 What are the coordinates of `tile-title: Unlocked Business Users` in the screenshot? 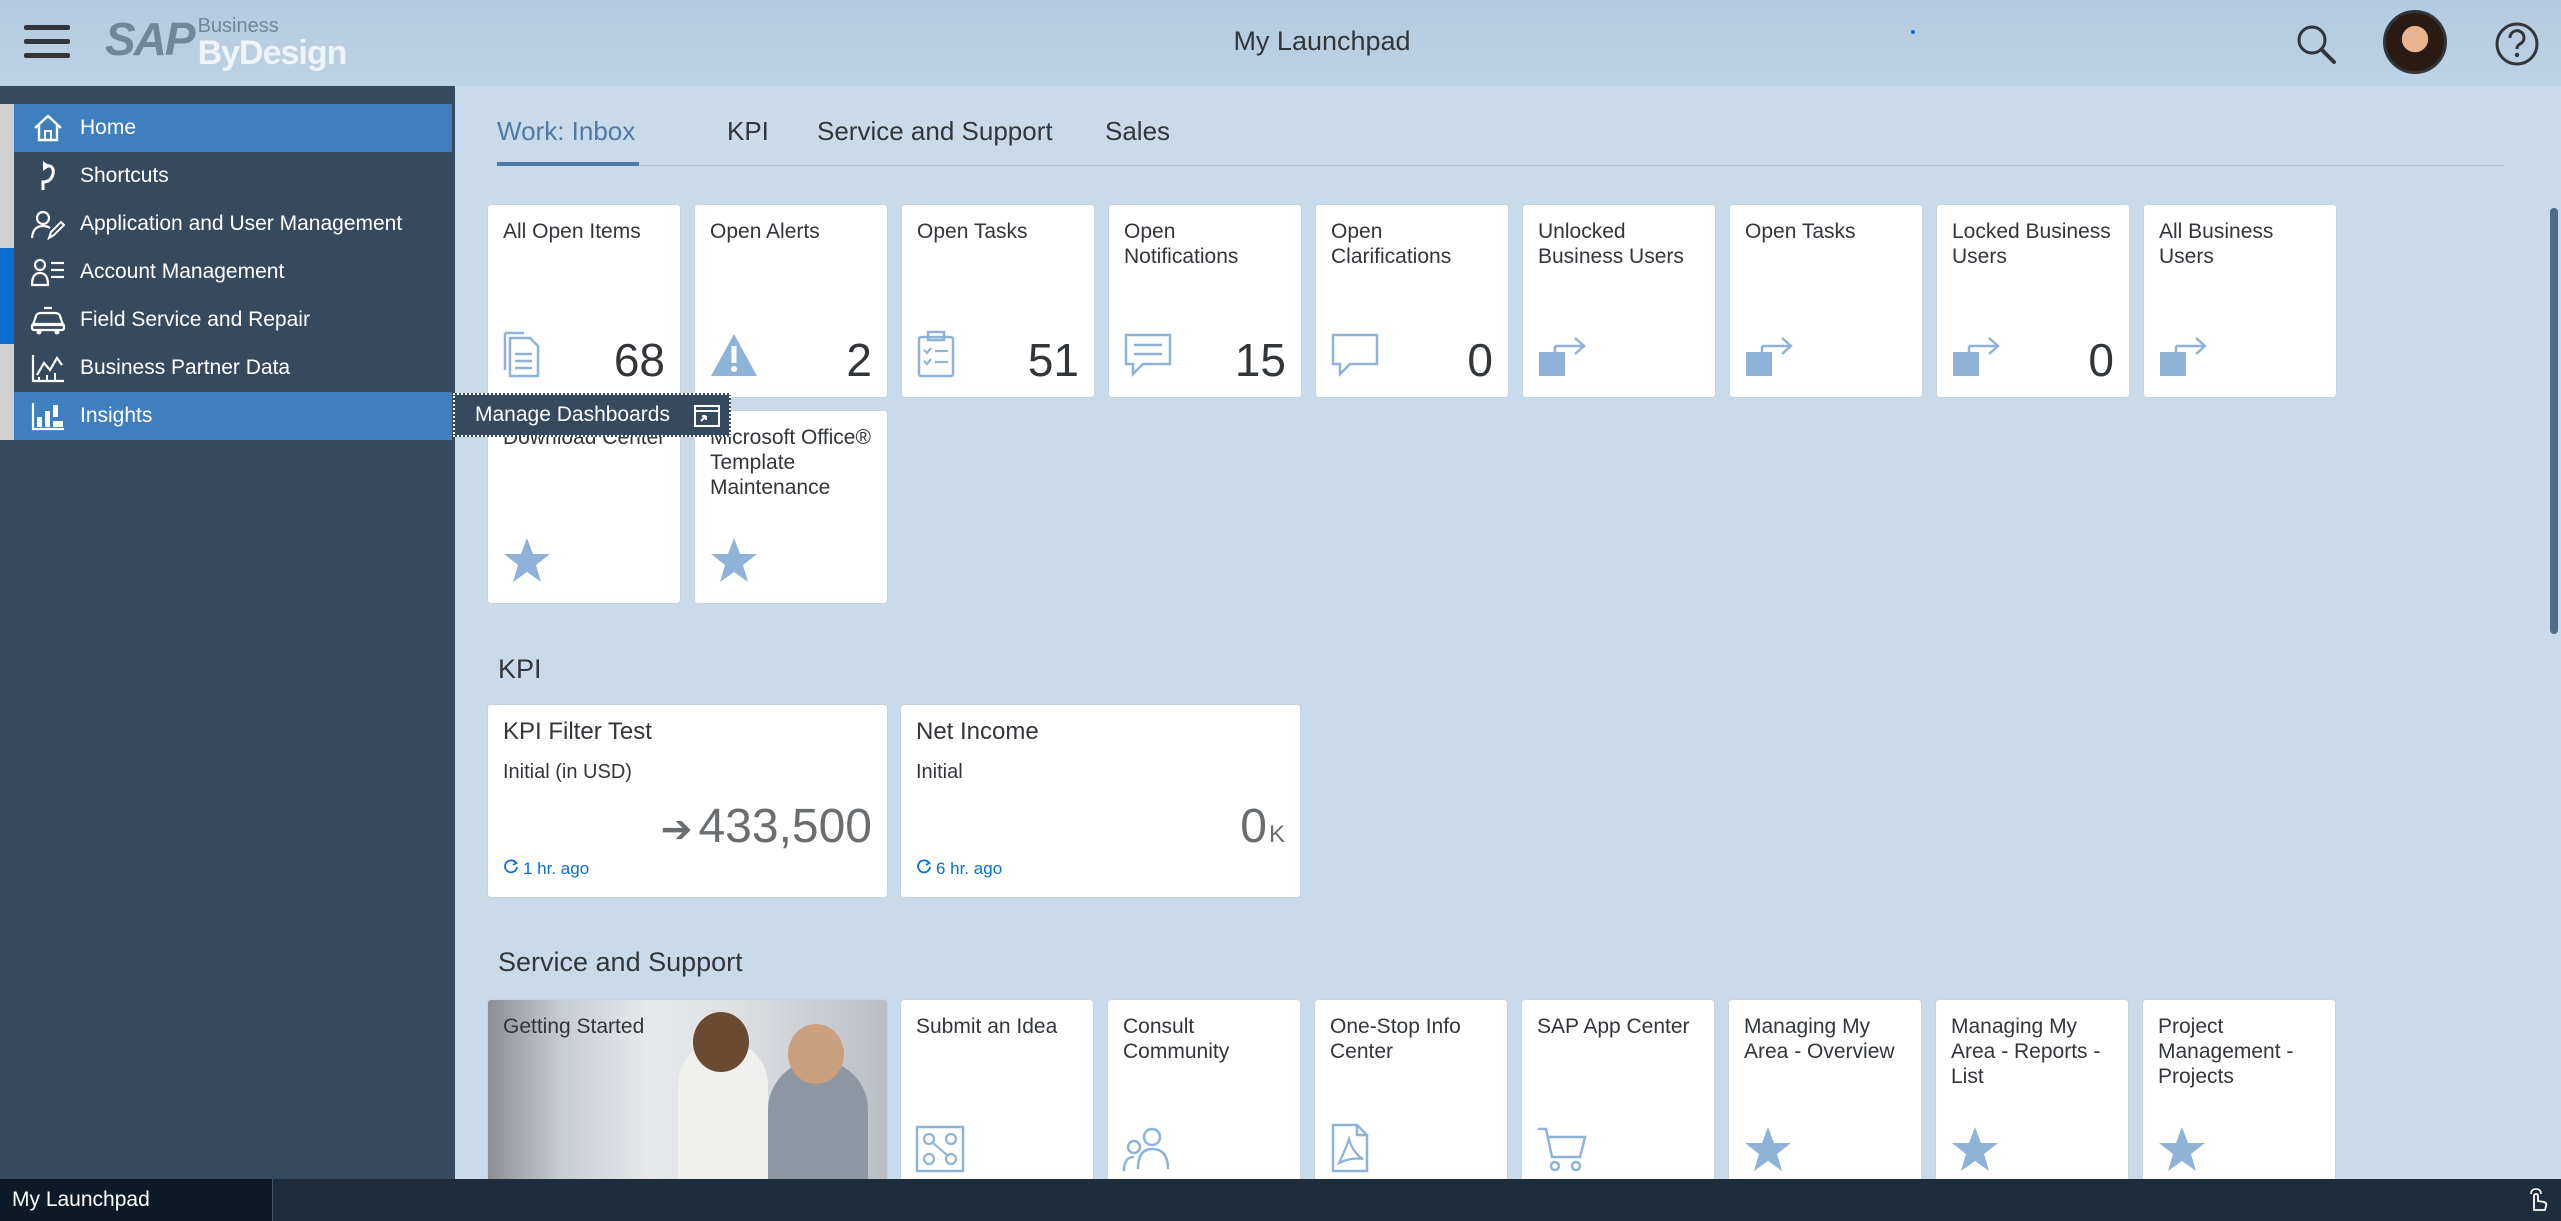 It's located at (1611, 244).